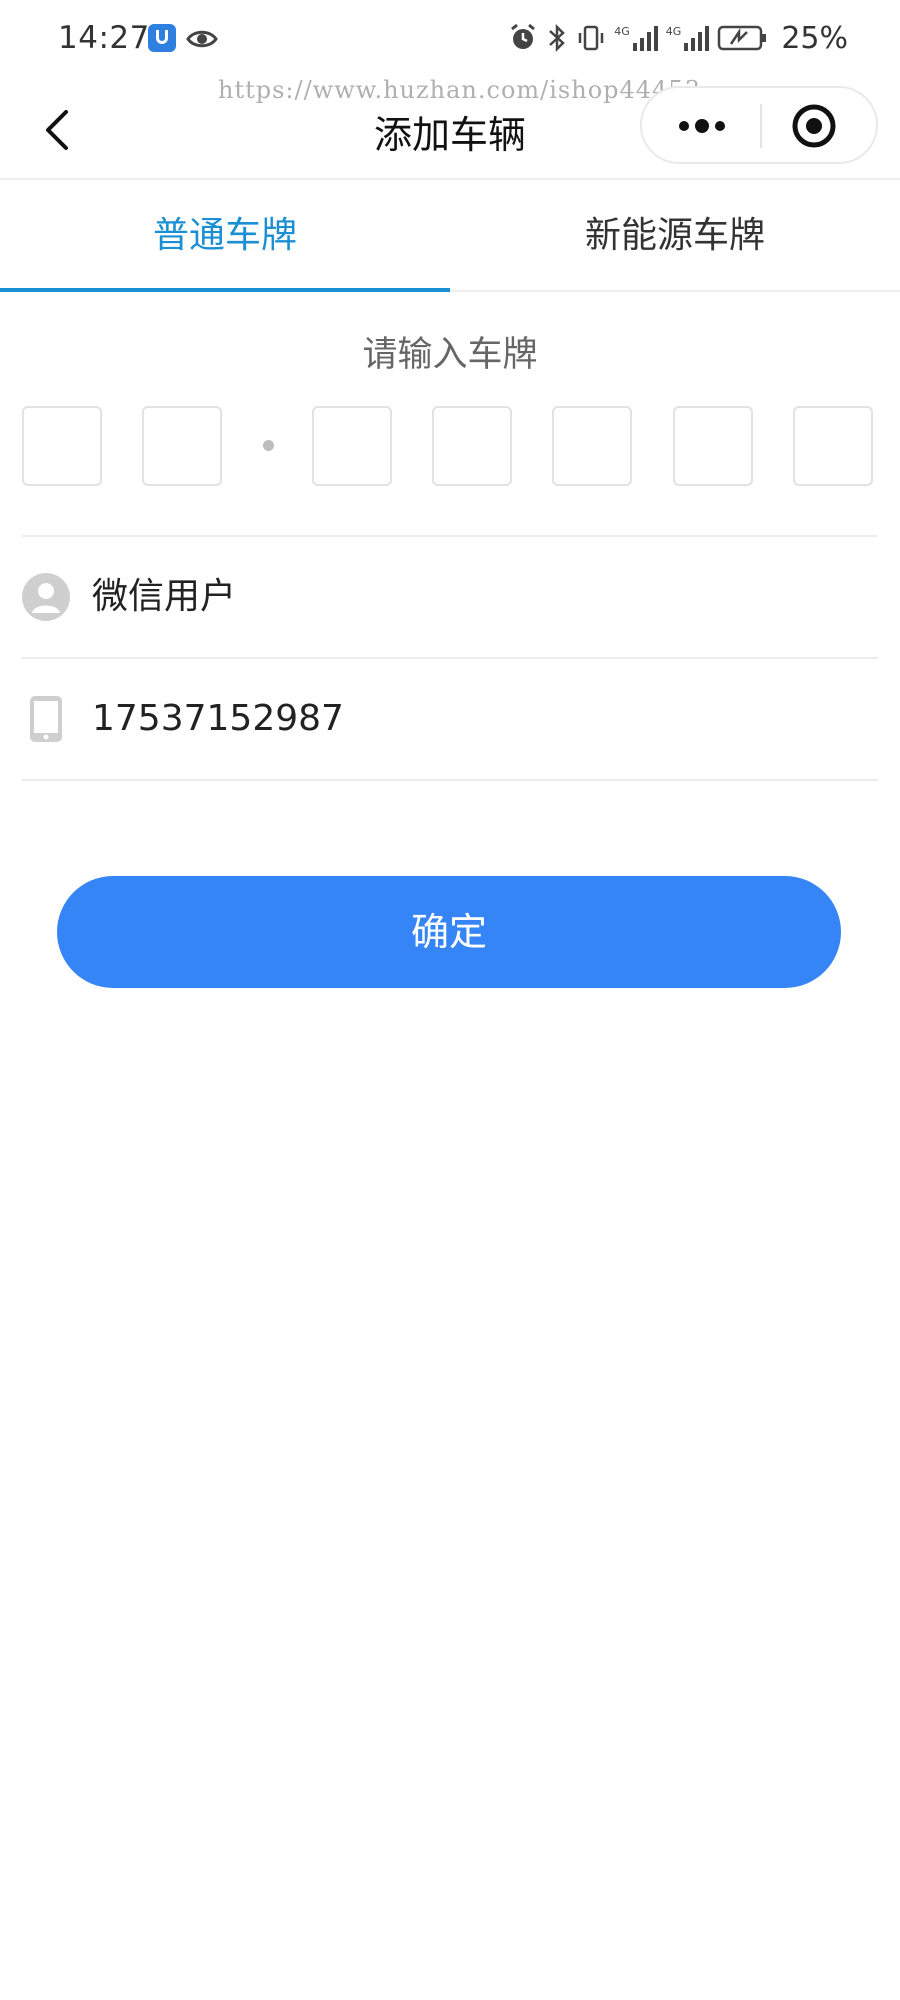 The width and height of the screenshot is (900, 2000). Describe the element at coordinates (675, 236) in the screenshot. I see `tab-new-energy-plate: 新能源车牌` at that location.